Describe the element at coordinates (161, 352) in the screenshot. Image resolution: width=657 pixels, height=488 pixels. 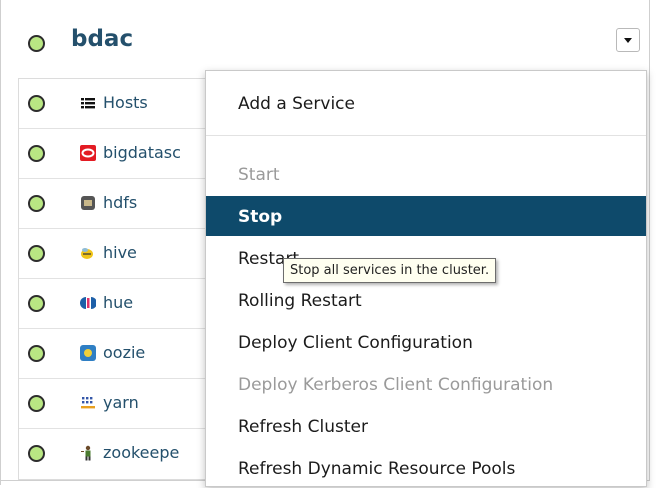
I see `service-link: oozie` at that location.